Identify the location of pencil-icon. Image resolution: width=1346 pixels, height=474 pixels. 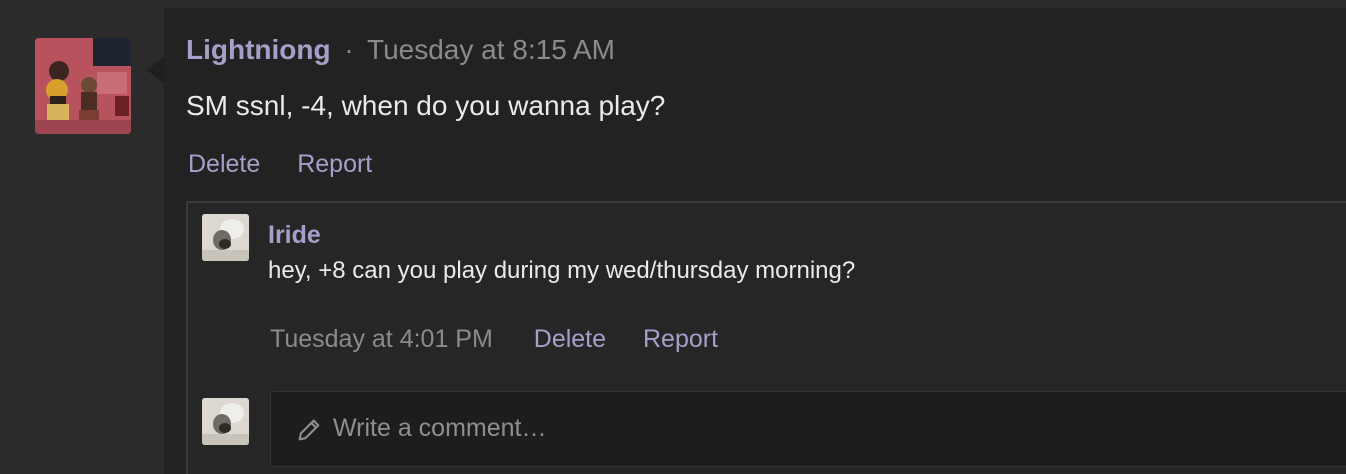
(309, 430).